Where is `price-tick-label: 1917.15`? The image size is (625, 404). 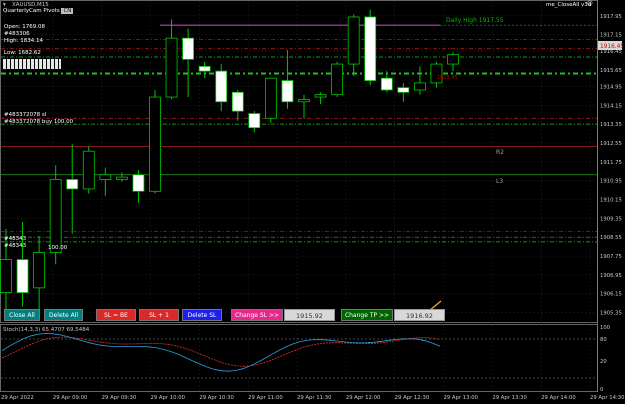 price-tick-label: 1917.15 is located at coordinates (611, 36).